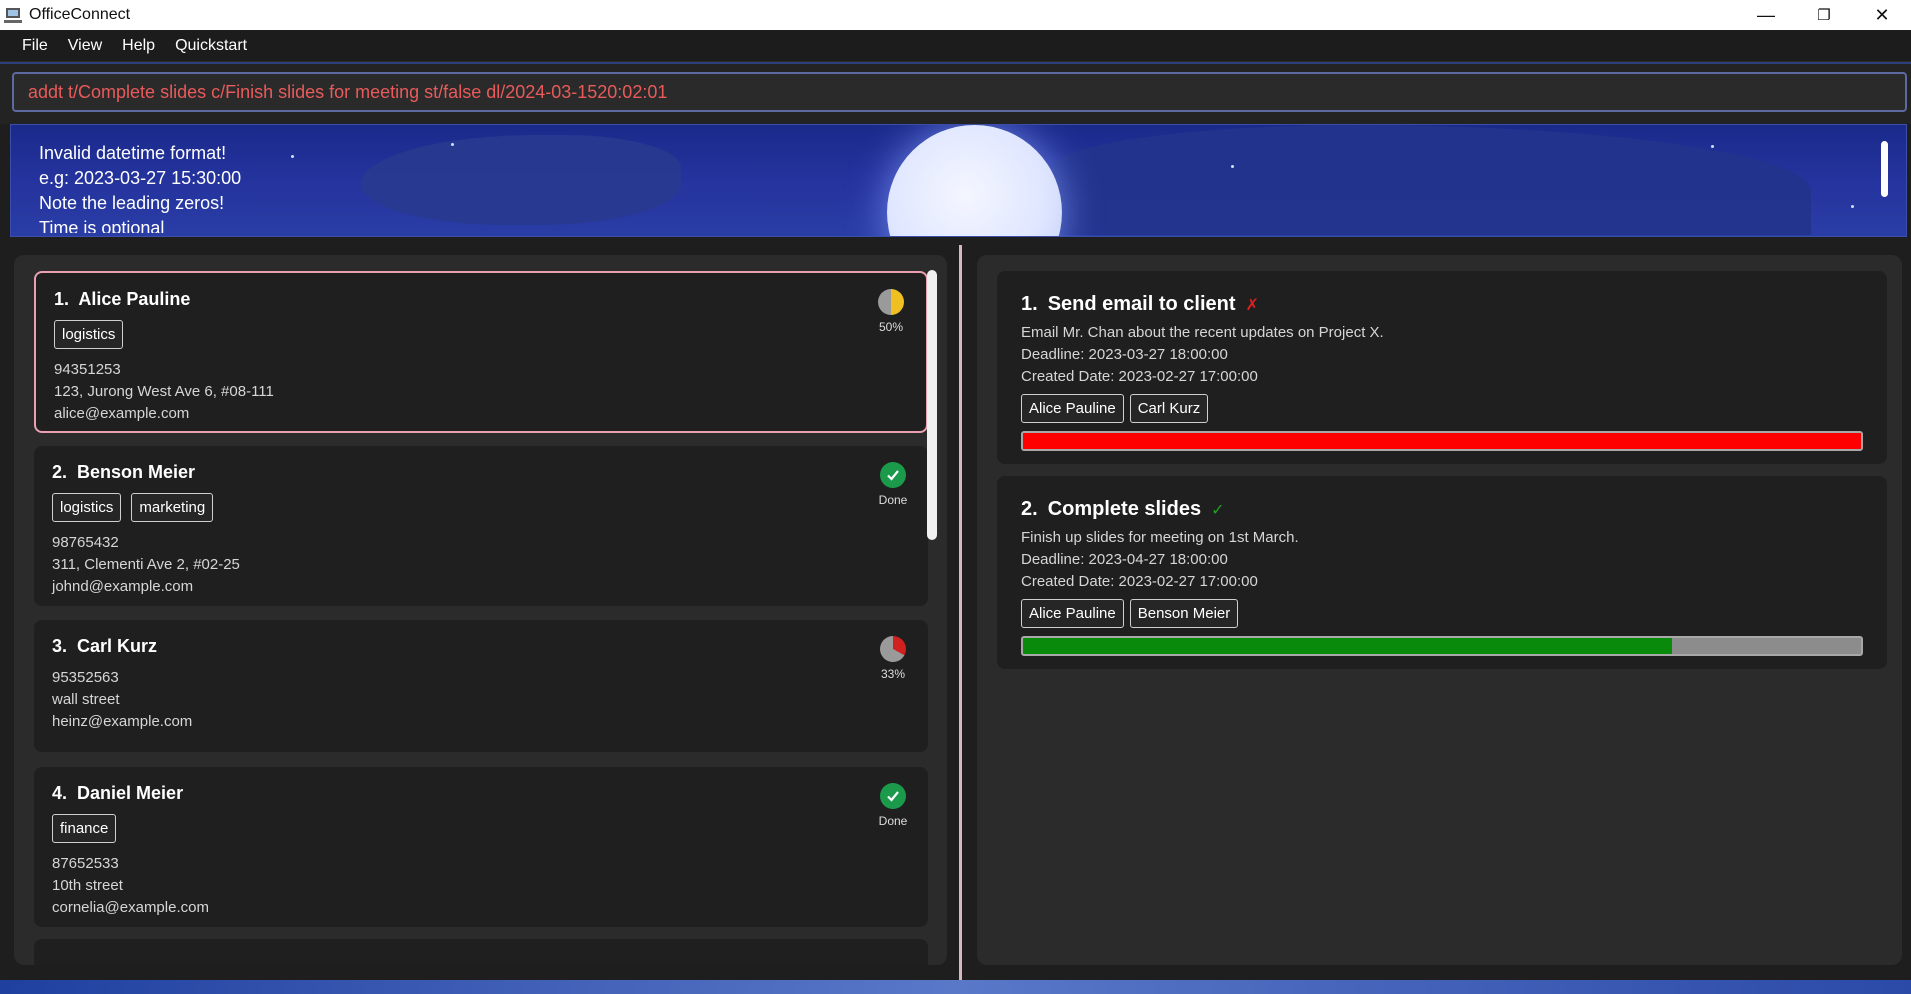  I want to click on cross-mark-icon: ✗, so click(1252, 305).